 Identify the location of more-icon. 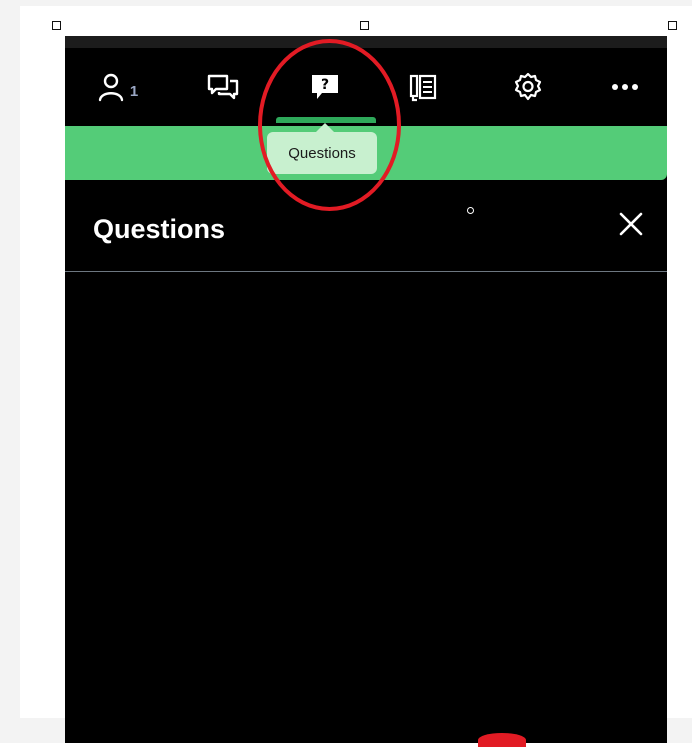
(625, 87).